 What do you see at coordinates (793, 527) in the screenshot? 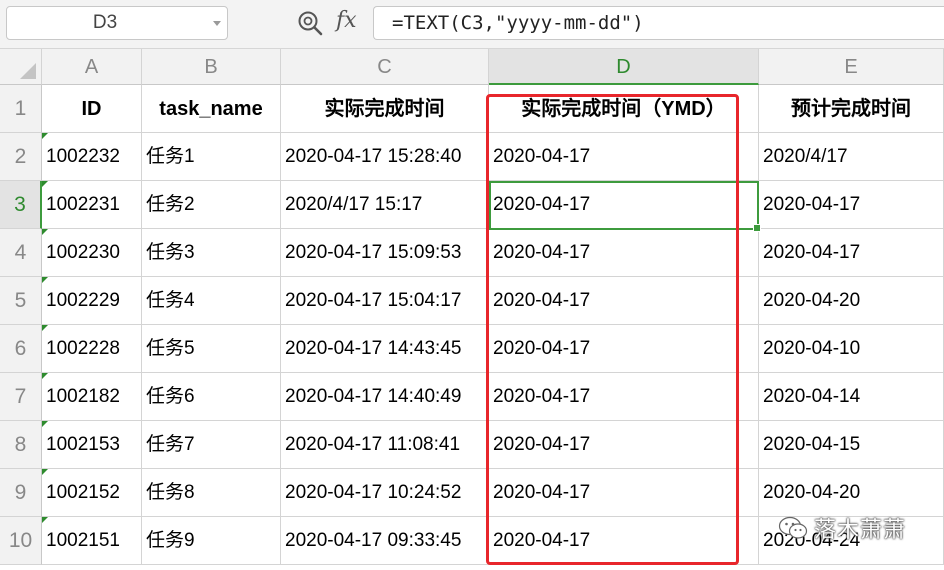
I see `wechat-icon` at bounding box center [793, 527].